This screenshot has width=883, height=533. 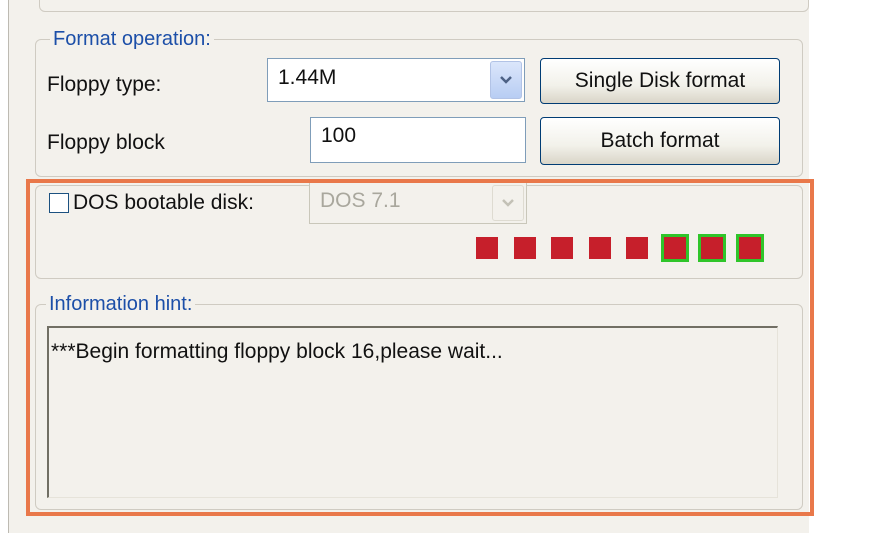 What do you see at coordinates (660, 141) in the screenshot?
I see `batch-format-button: Batch format` at bounding box center [660, 141].